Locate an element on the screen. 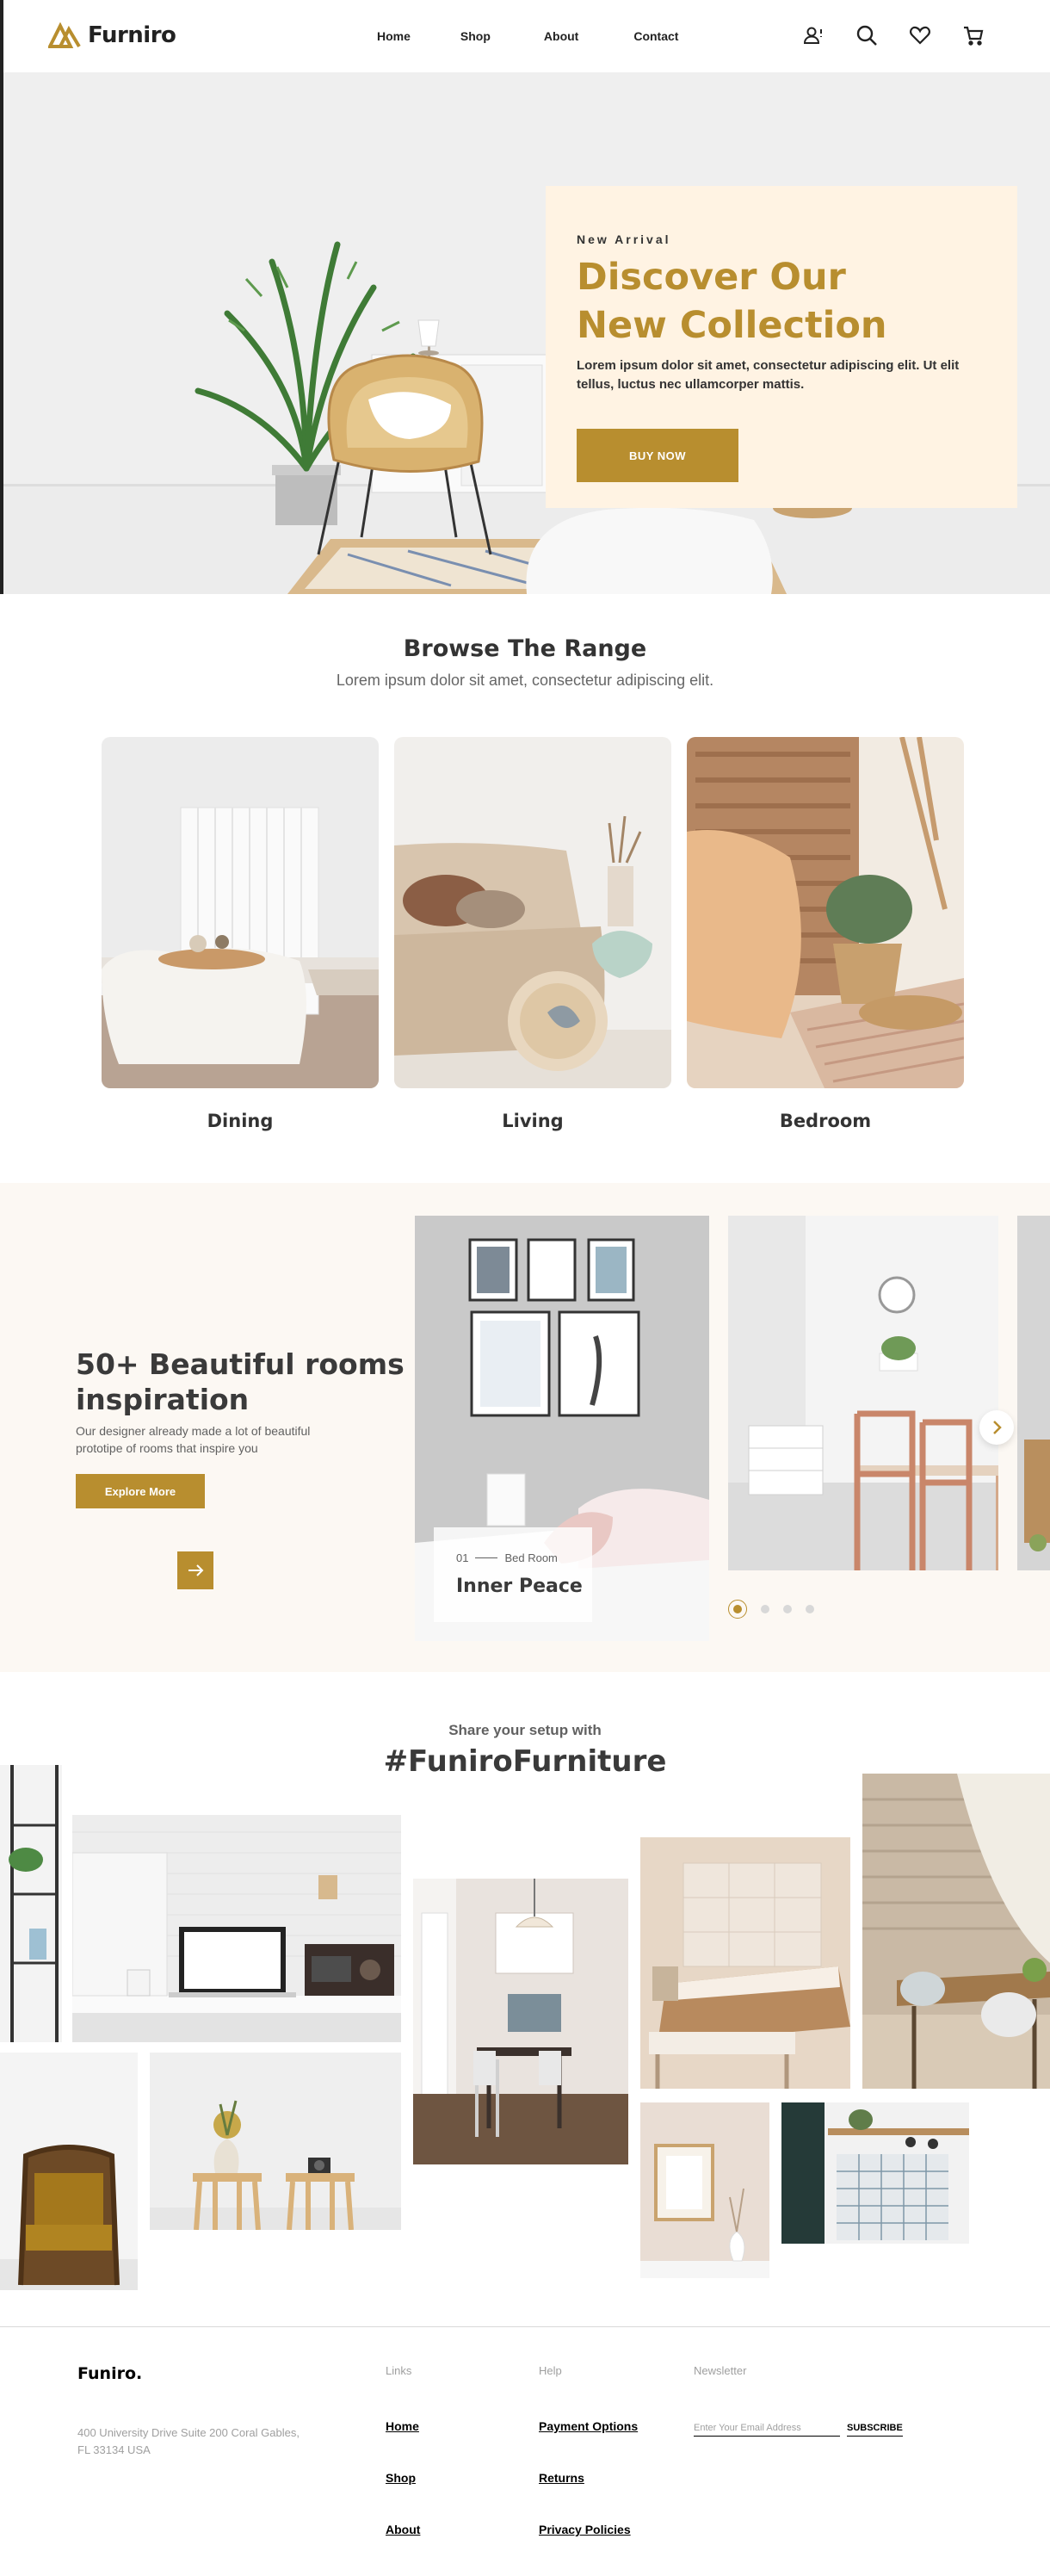 Image resolution: width=1050 pixels, height=2576 pixels. dining-image is located at coordinates (241, 913).